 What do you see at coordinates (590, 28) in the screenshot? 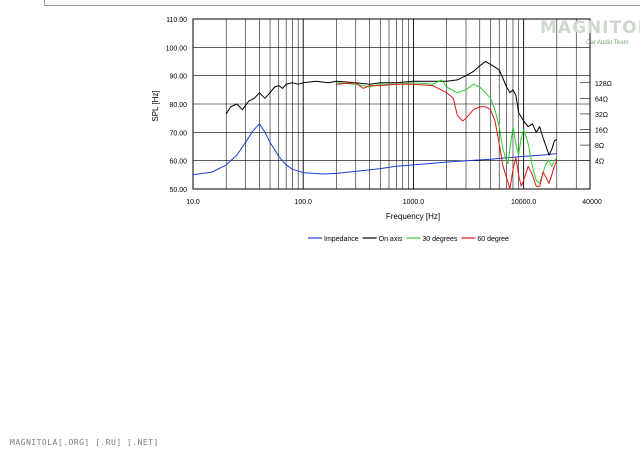
I see `watermark-logo: MAGNITOLA` at bounding box center [590, 28].